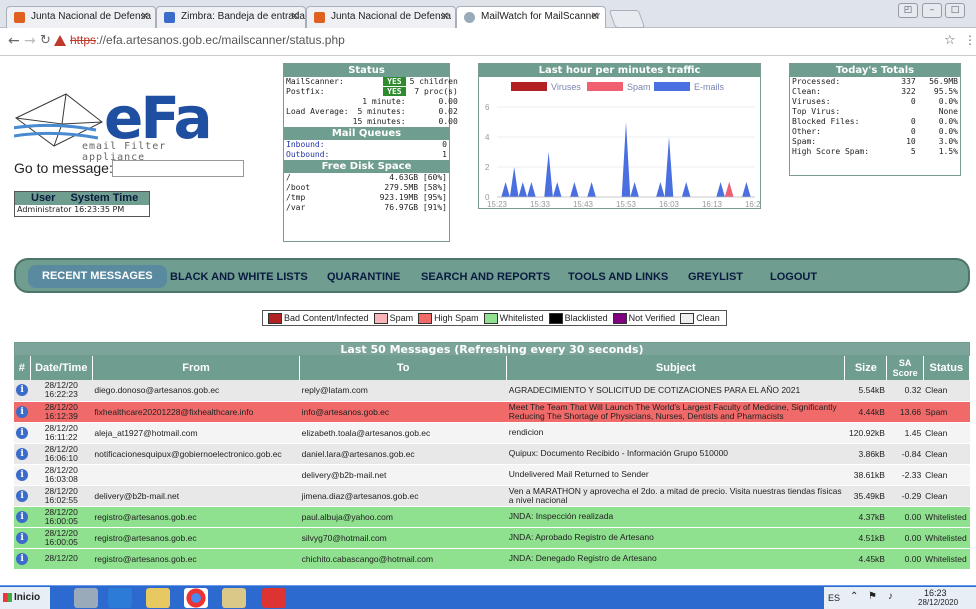 This screenshot has width=976, height=609. I want to click on volume-icon: ♪, so click(890, 596).